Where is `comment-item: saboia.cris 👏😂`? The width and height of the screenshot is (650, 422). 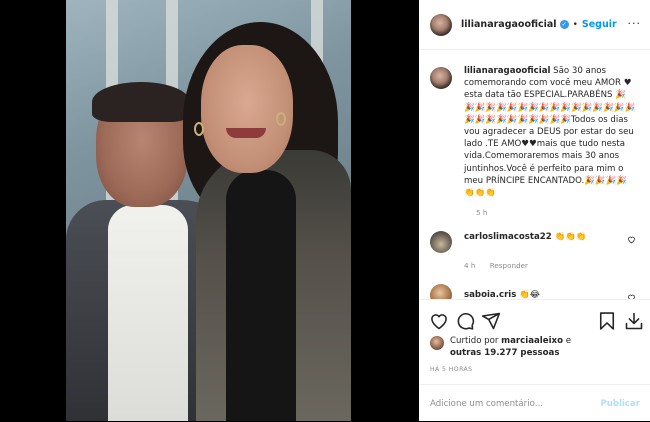 comment-item: saboia.cris 👏😂 is located at coordinates (534, 291).